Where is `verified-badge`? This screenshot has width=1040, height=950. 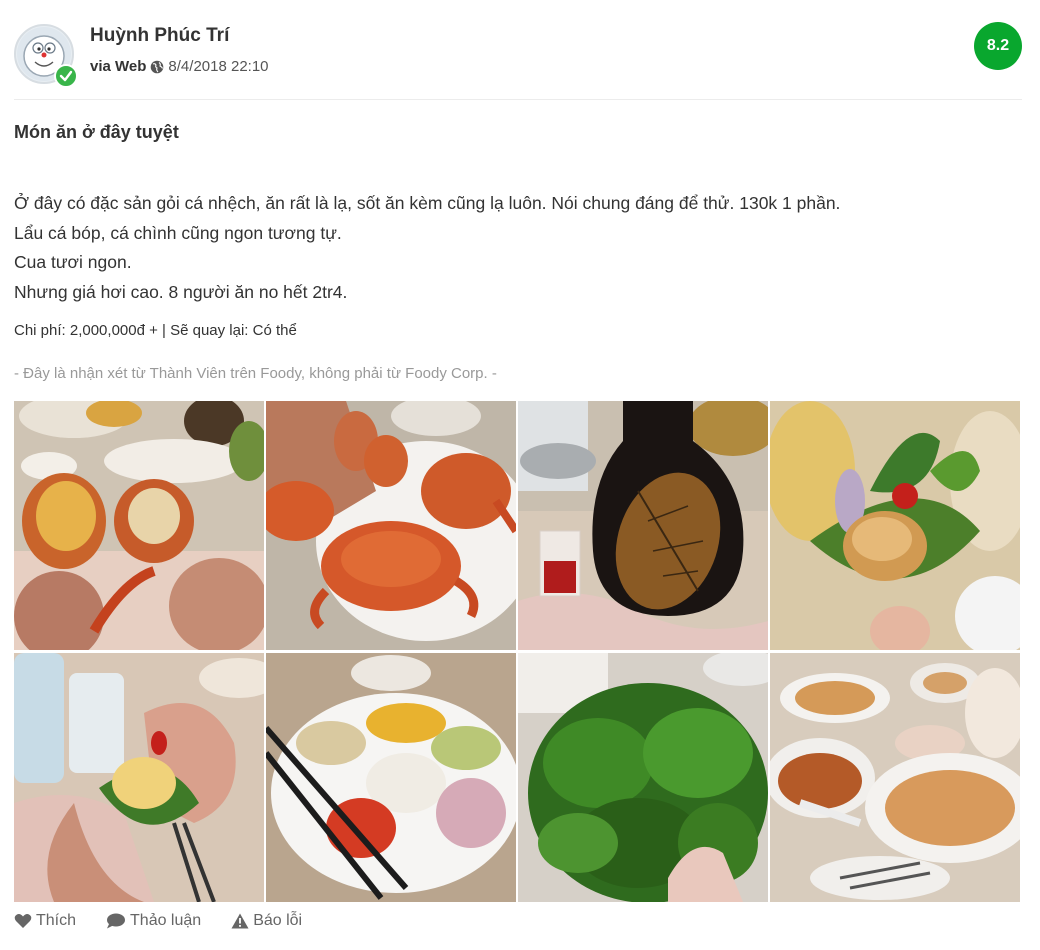 verified-badge is located at coordinates (66, 76).